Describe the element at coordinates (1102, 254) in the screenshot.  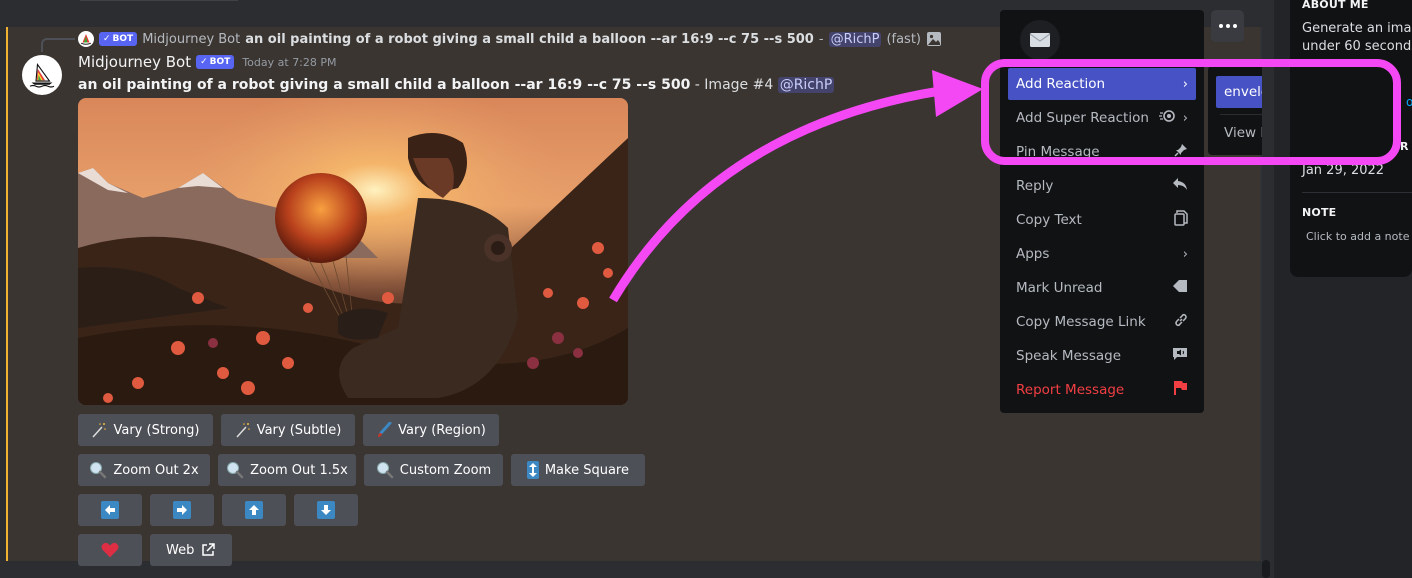
I see `menu-apps: Apps ›` at that location.